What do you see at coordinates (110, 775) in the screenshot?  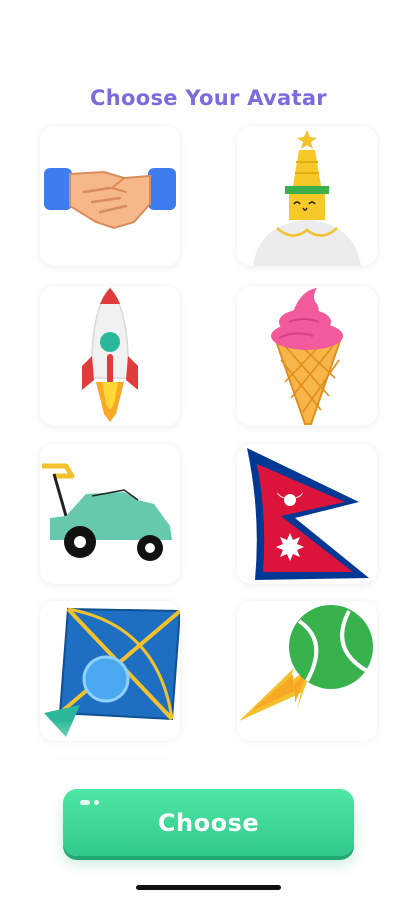 I see `avatar-card-partial` at bounding box center [110, 775].